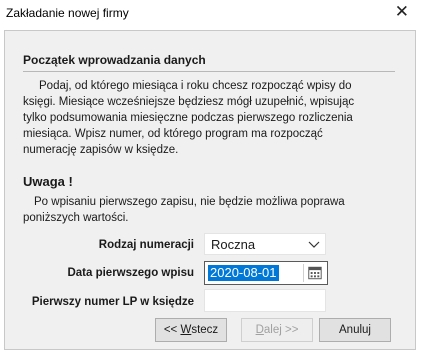 Image resolution: width=421 pixels, height=354 pixels. Describe the element at coordinates (281, 330) in the screenshot. I see `next-button-rest: alej >>` at that location.